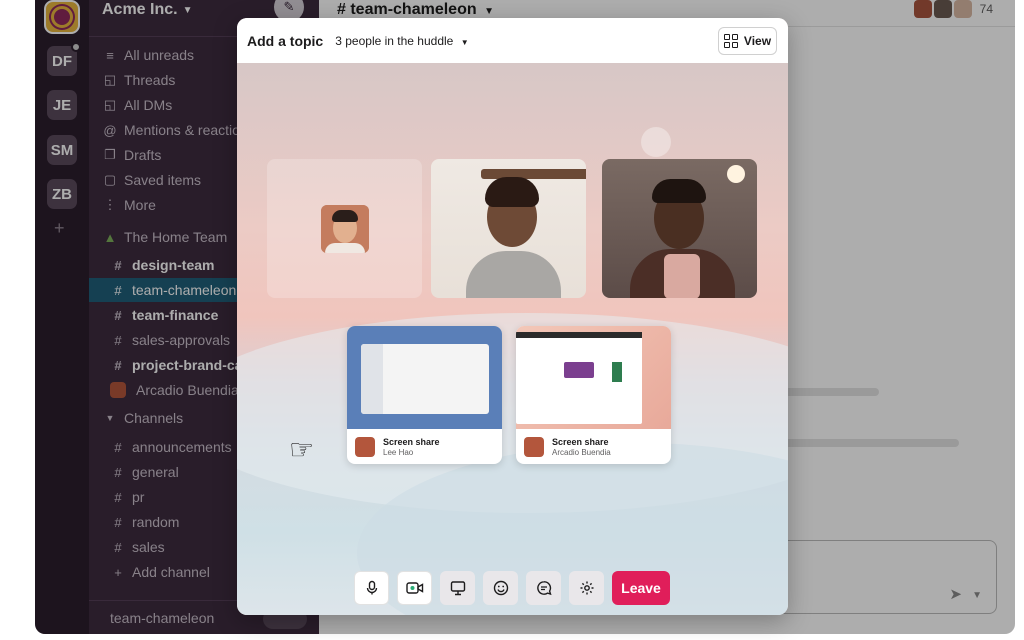 The width and height of the screenshot is (1024, 640). I want to click on thread-icon, so click(544, 588).